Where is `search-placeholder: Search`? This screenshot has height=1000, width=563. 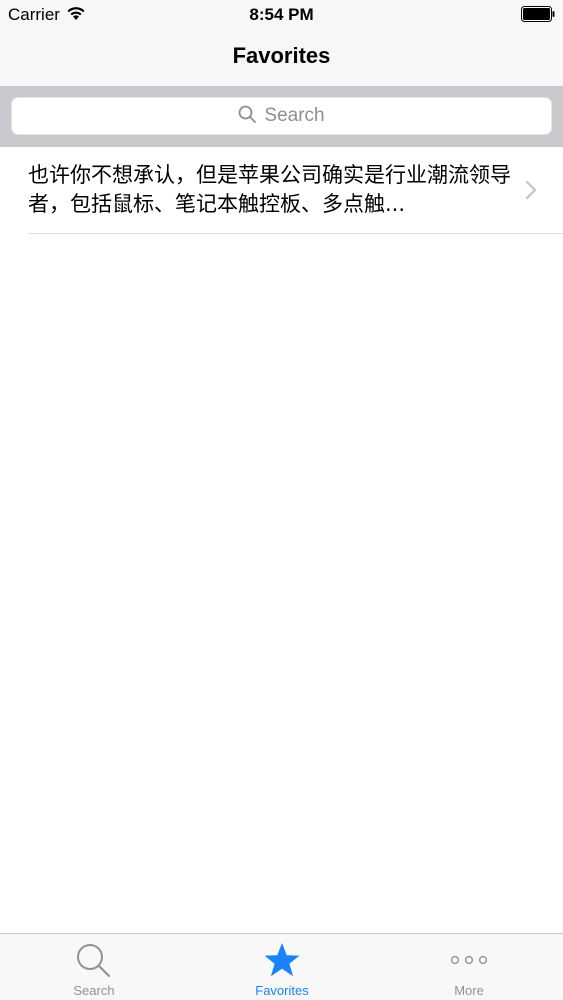
search-placeholder: Search is located at coordinates (294, 115).